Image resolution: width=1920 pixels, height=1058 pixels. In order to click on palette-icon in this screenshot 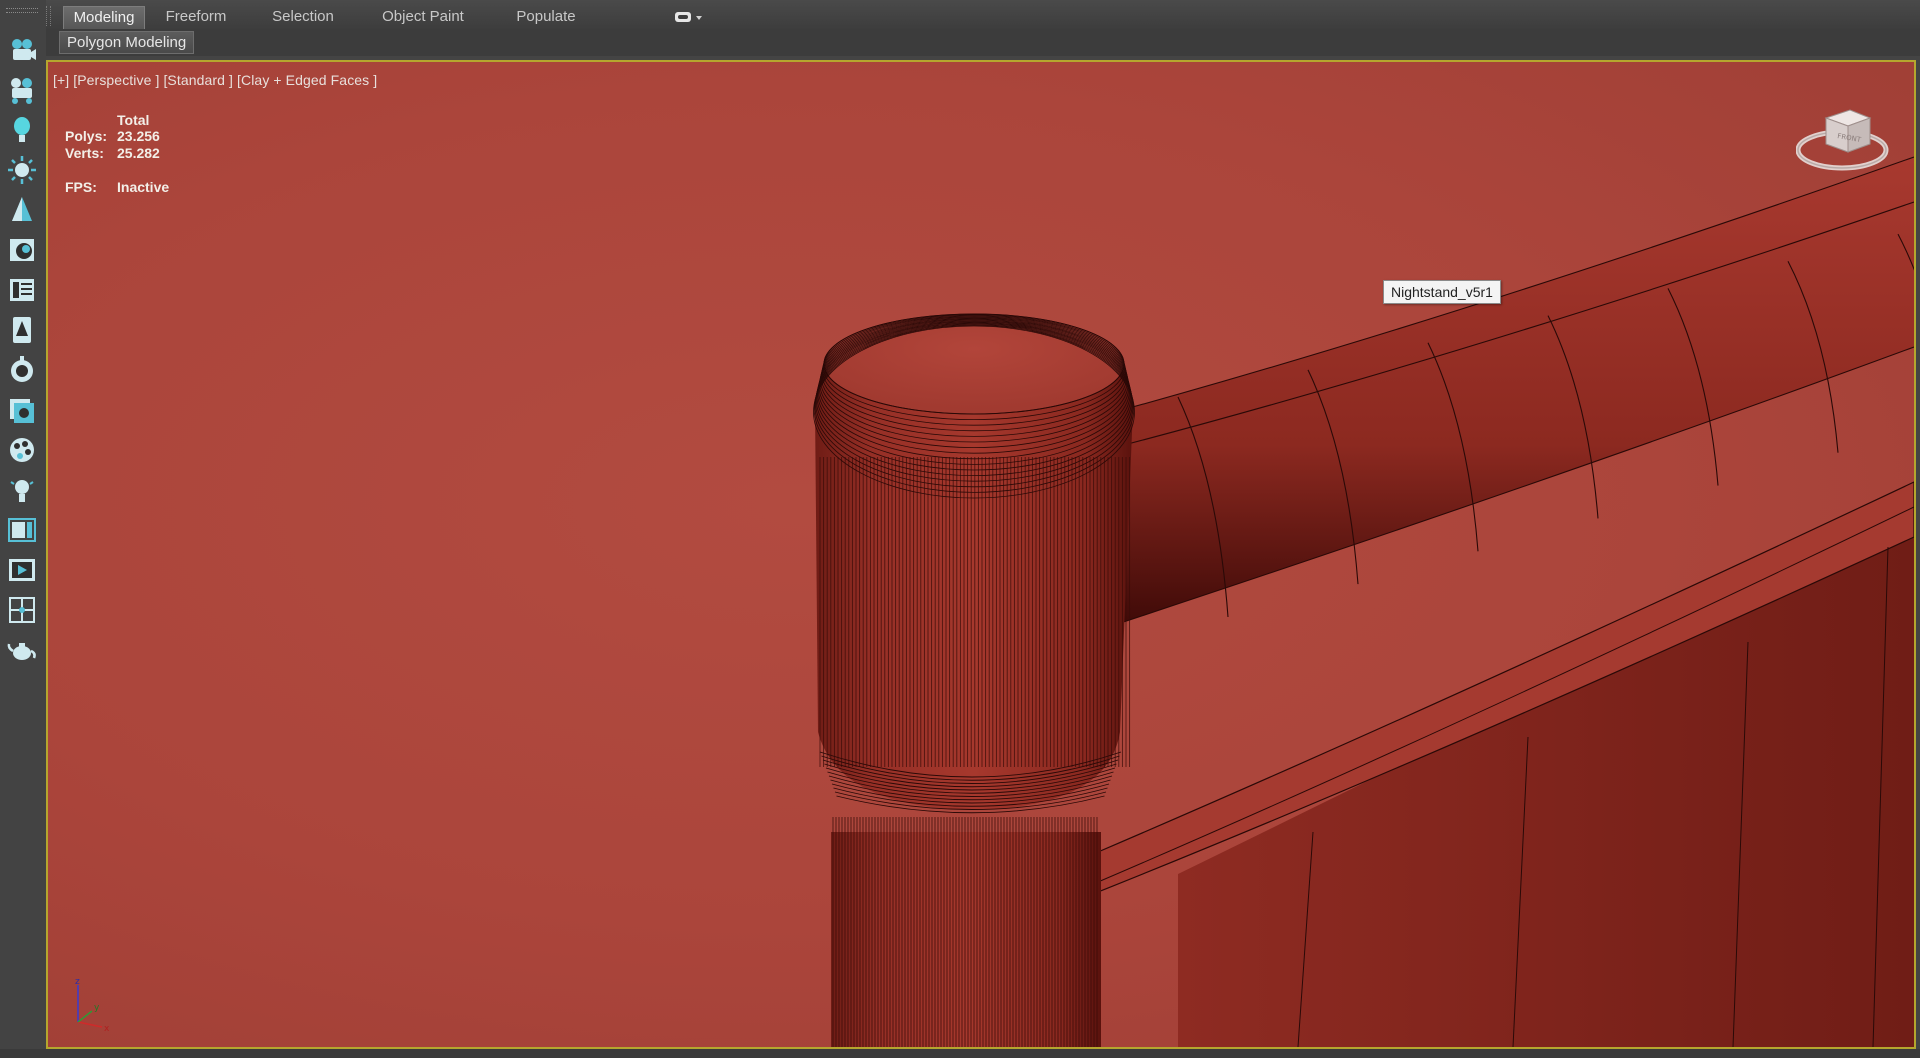, I will do `click(22, 450)`.